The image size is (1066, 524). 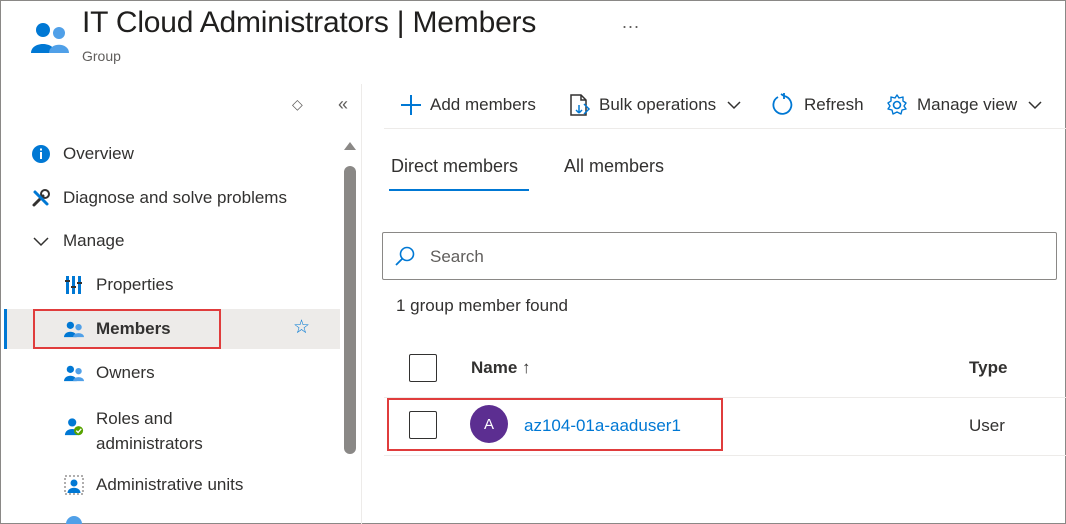 What do you see at coordinates (149, 443) in the screenshot?
I see `nav-item-label-line2: administrators` at bounding box center [149, 443].